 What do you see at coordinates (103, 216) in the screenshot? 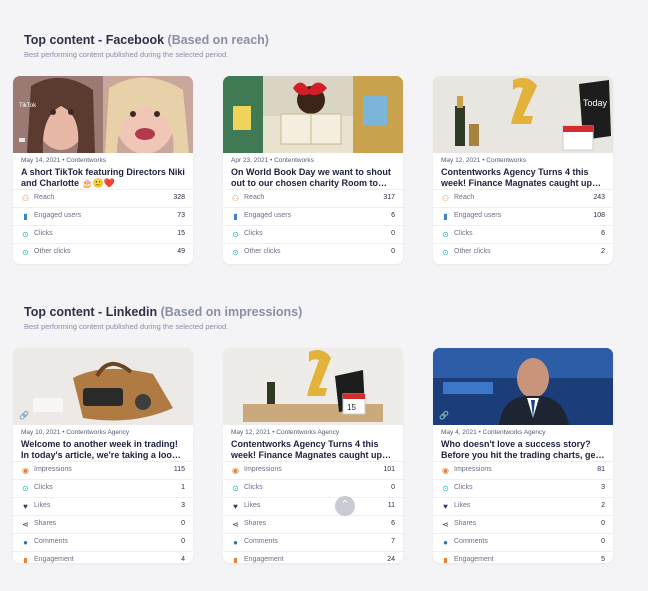
I see `metric-engaged-users: ▮ Engaged users 73` at bounding box center [103, 216].